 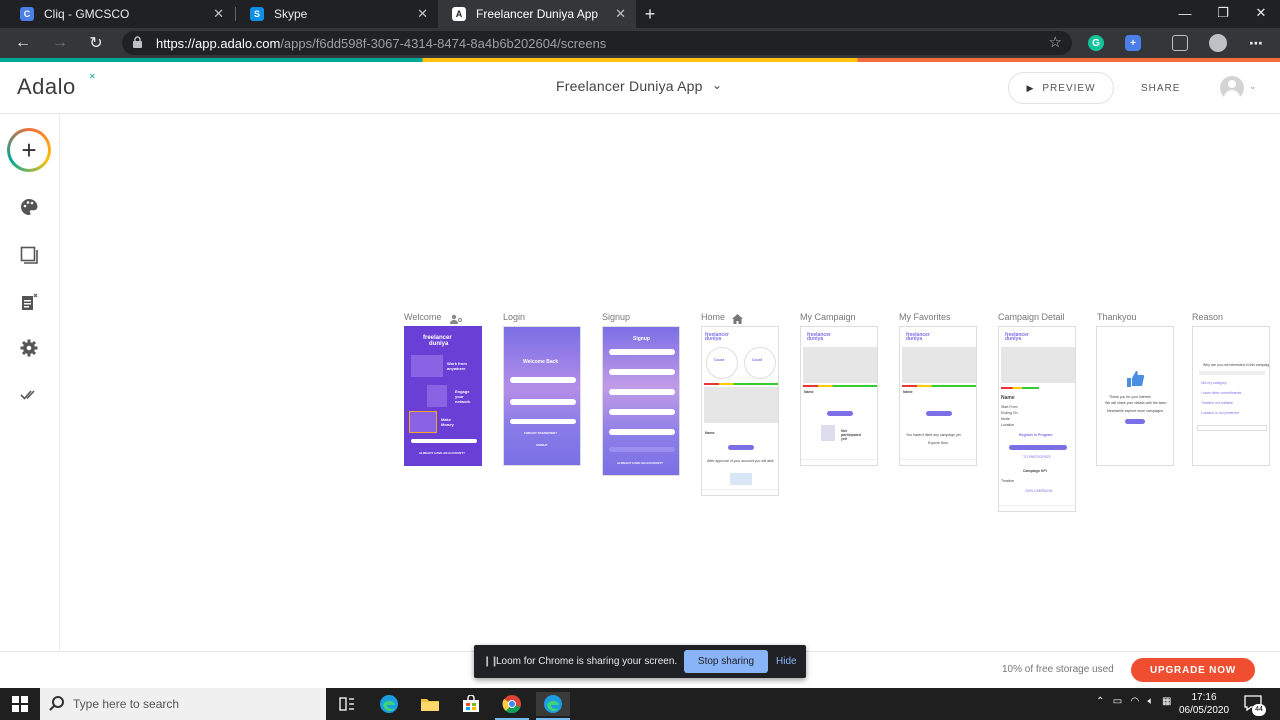 What do you see at coordinates (347, 704) in the screenshot?
I see `task-view-icon` at bounding box center [347, 704].